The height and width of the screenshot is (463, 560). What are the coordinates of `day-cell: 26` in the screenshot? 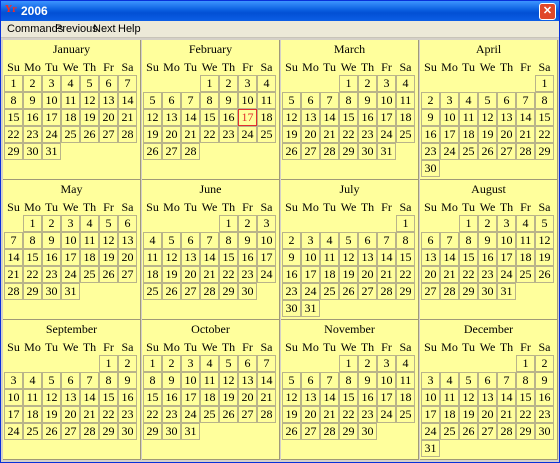 It's located at (171, 291).